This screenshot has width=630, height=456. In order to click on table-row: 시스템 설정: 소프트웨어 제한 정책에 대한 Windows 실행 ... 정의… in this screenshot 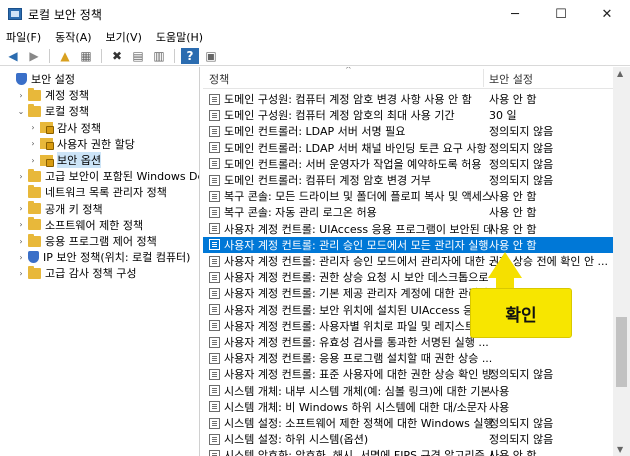, I will do `click(408, 423)`.